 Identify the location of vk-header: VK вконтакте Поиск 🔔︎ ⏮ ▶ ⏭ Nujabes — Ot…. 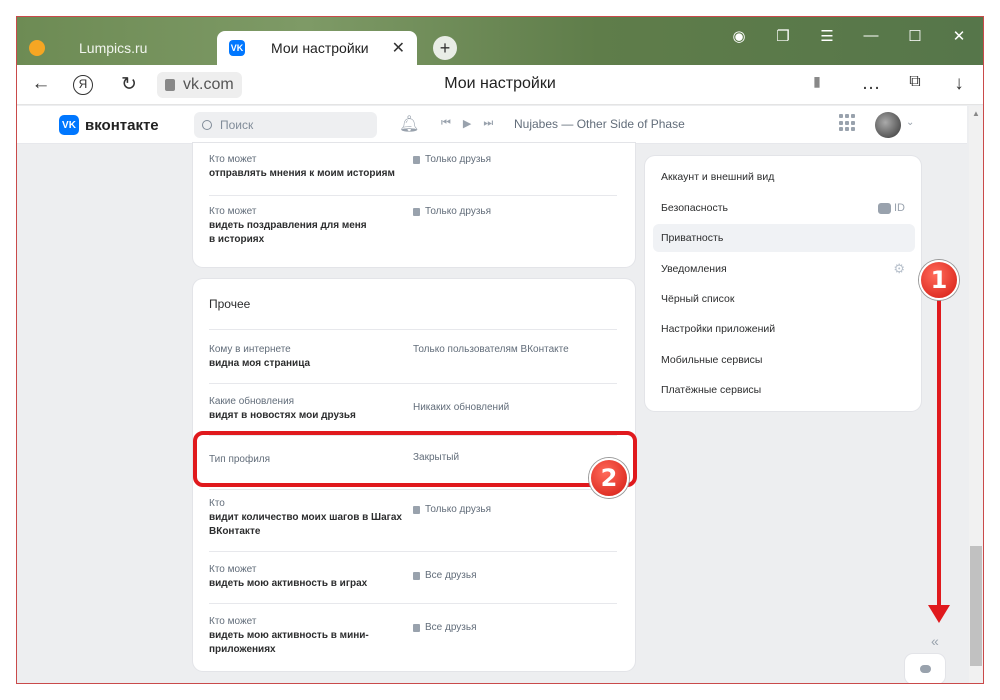
(492, 125).